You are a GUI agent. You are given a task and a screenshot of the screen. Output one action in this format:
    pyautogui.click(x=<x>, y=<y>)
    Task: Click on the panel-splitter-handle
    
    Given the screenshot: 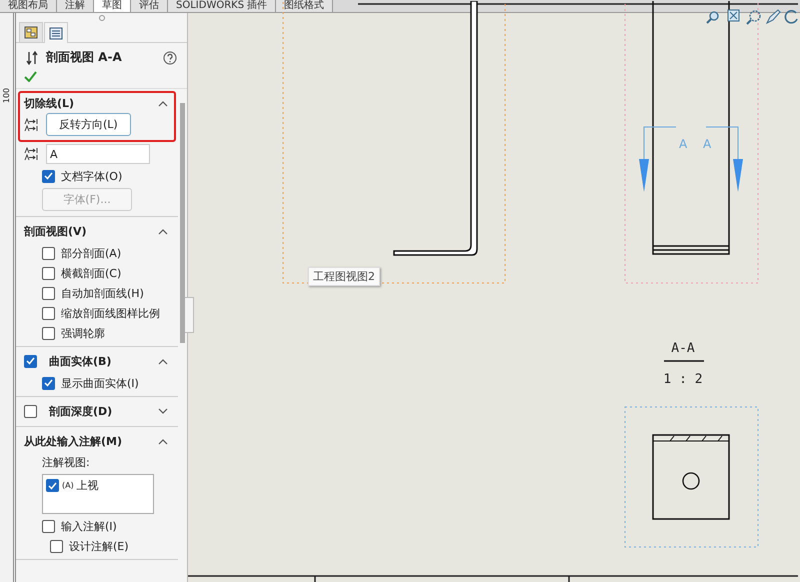 What is the action you would take?
    pyautogui.click(x=189, y=315)
    